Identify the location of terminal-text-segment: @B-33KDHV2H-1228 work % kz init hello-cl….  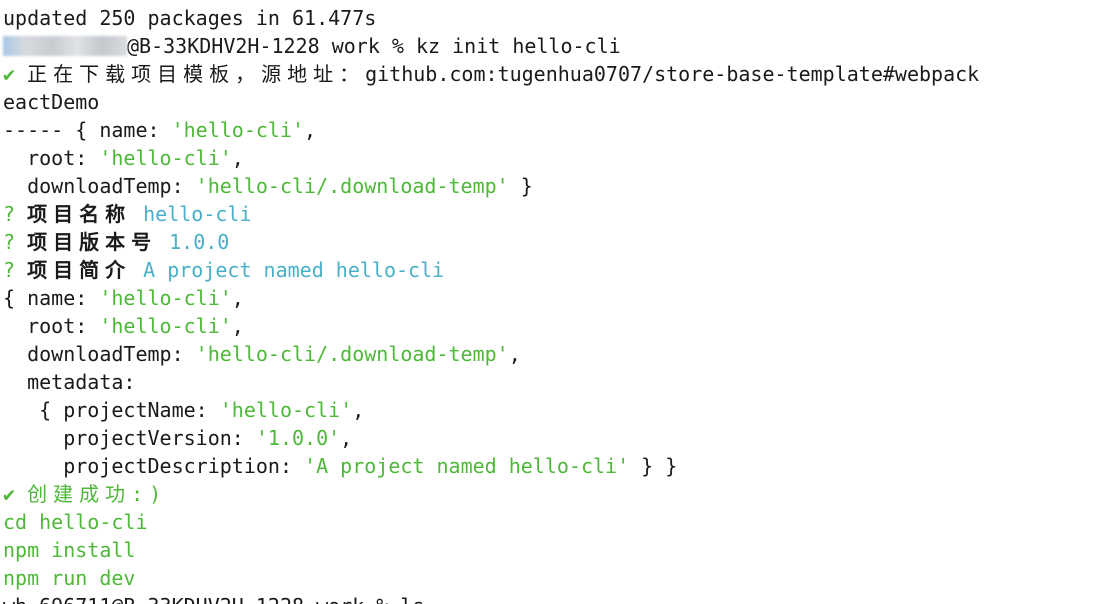
(374, 46).